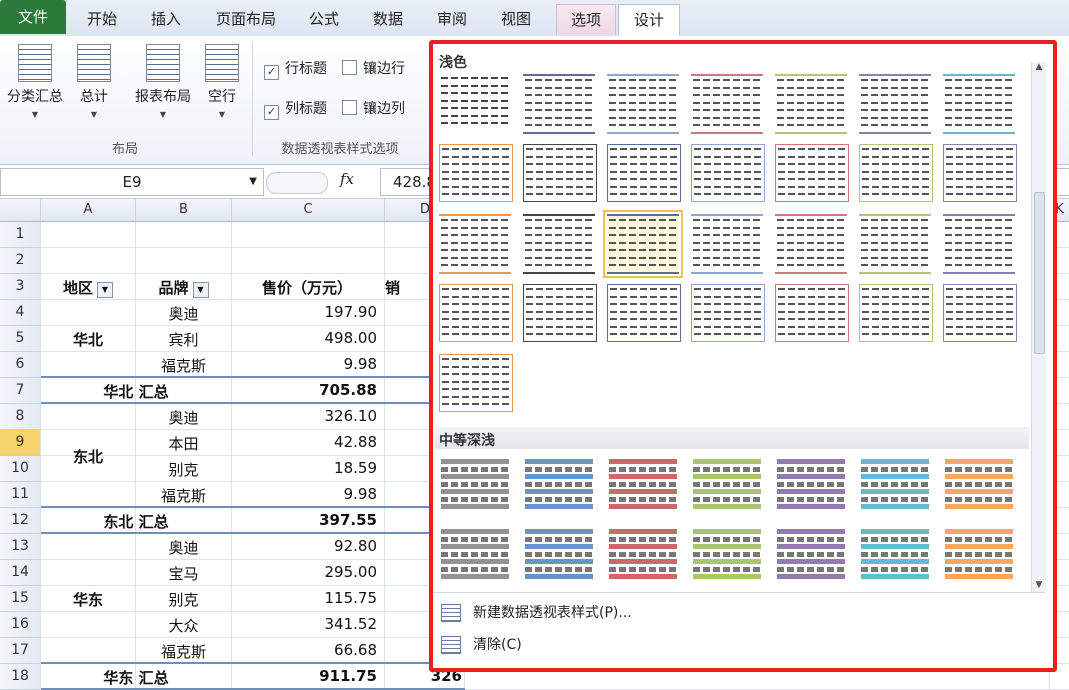 The image size is (1069, 690). I want to click on column-header-b: B, so click(184, 210).